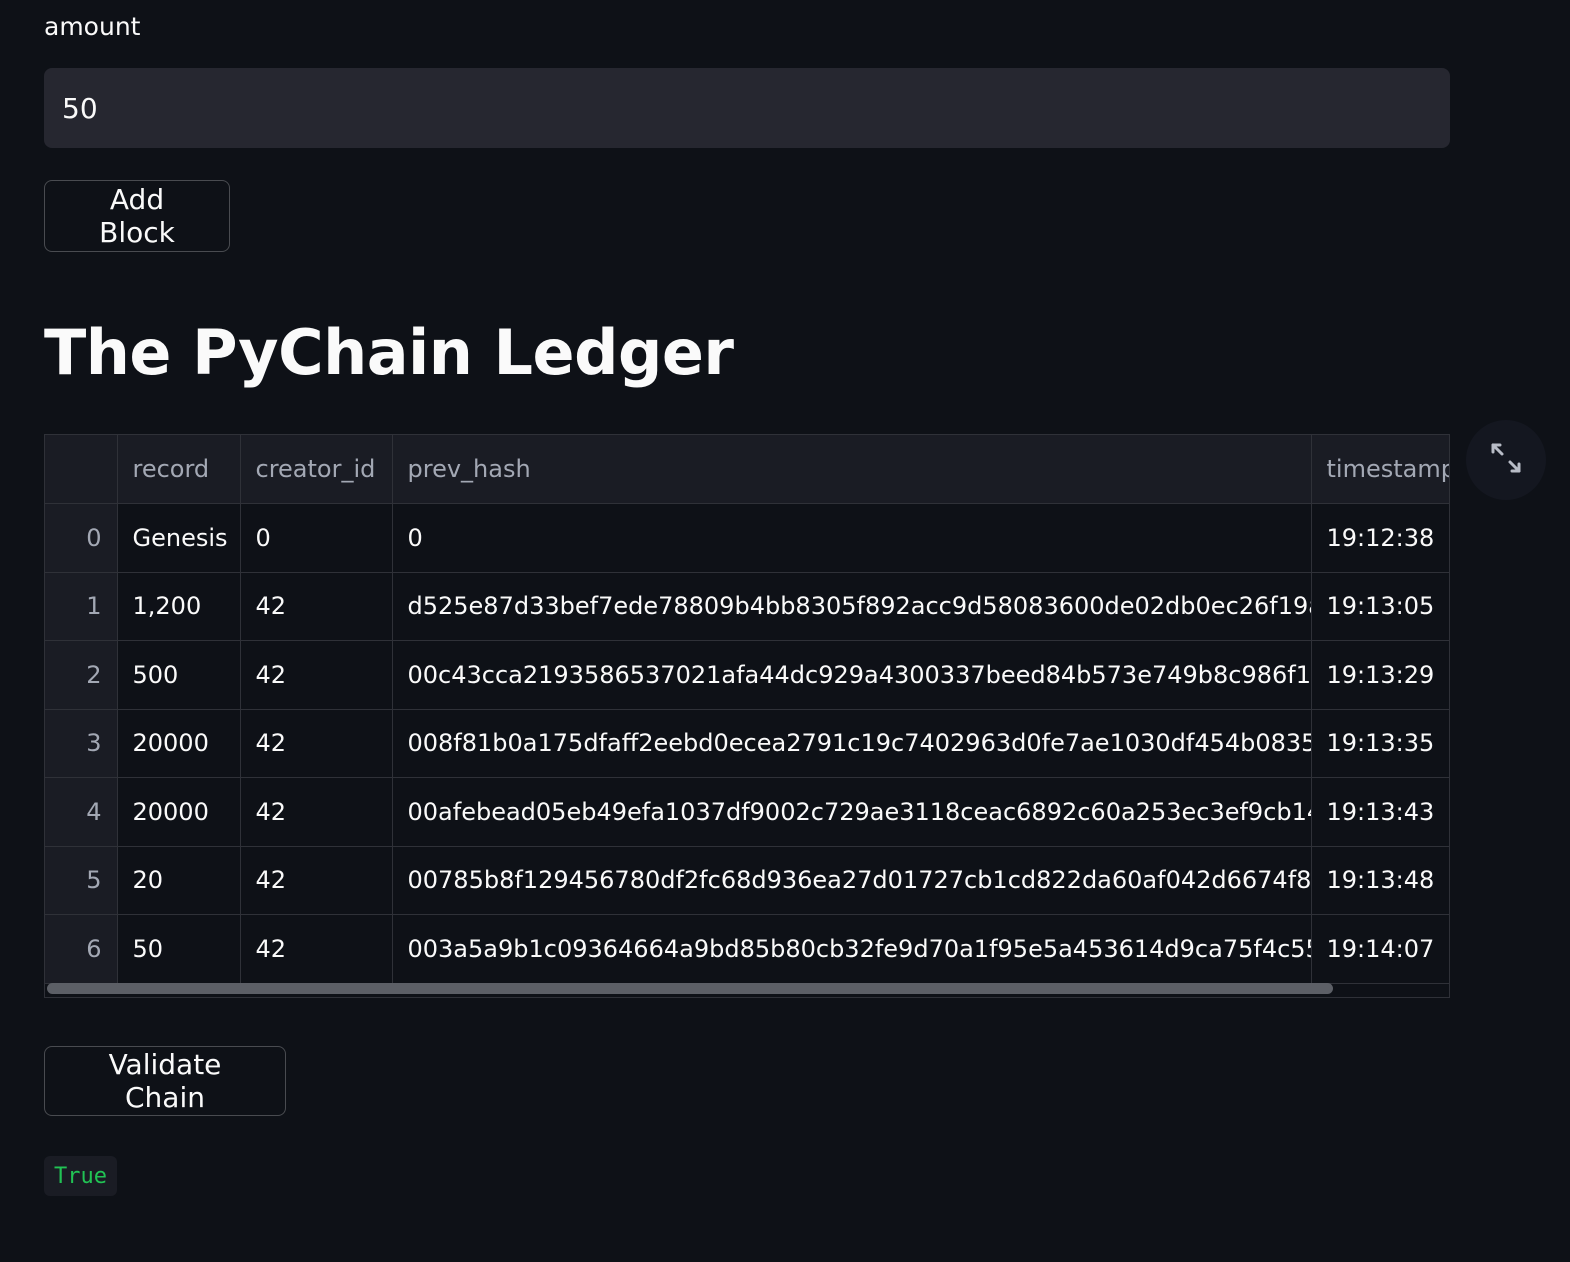 Image resolution: width=1570 pixels, height=1262 pixels. Describe the element at coordinates (1380, 743) in the screenshot. I see `timestamp-cell: 19:13:35` at that location.